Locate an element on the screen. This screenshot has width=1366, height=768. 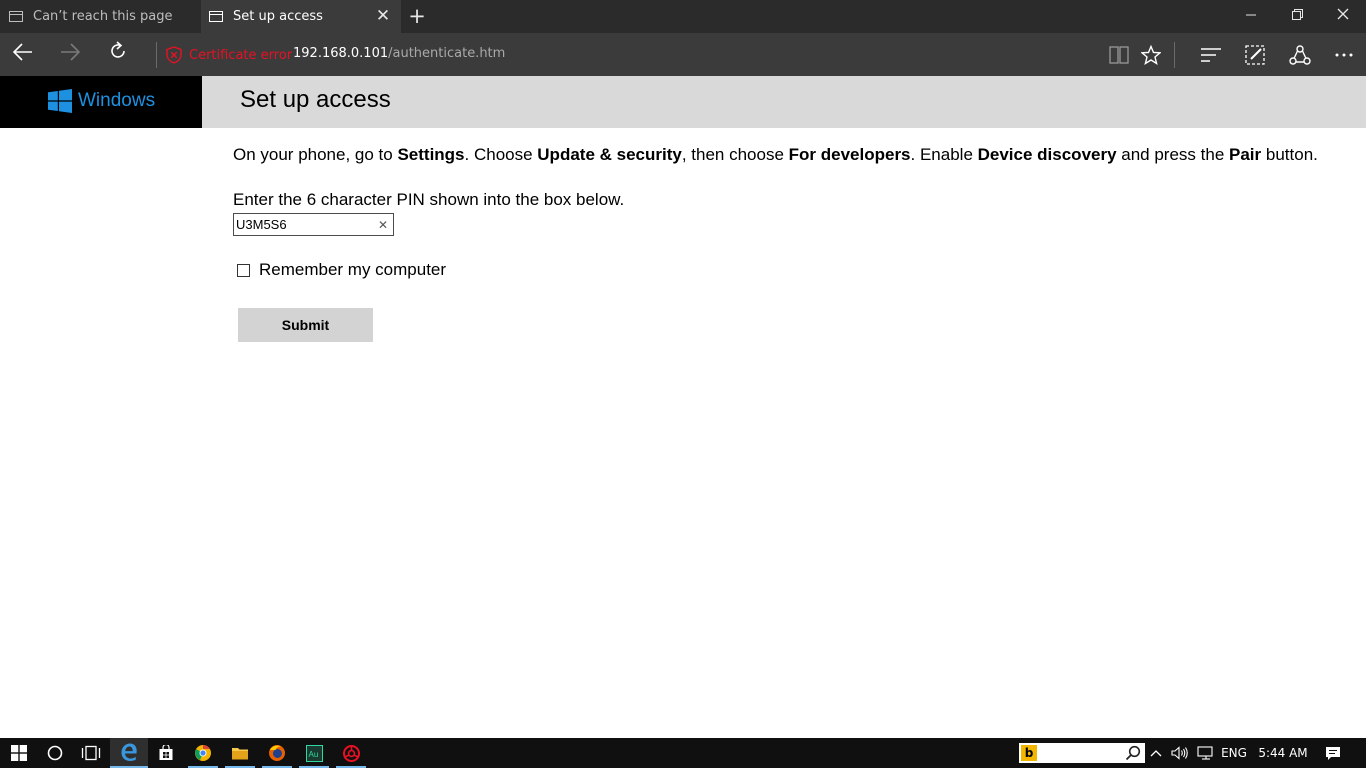
share-icon is located at coordinates (1300, 55).